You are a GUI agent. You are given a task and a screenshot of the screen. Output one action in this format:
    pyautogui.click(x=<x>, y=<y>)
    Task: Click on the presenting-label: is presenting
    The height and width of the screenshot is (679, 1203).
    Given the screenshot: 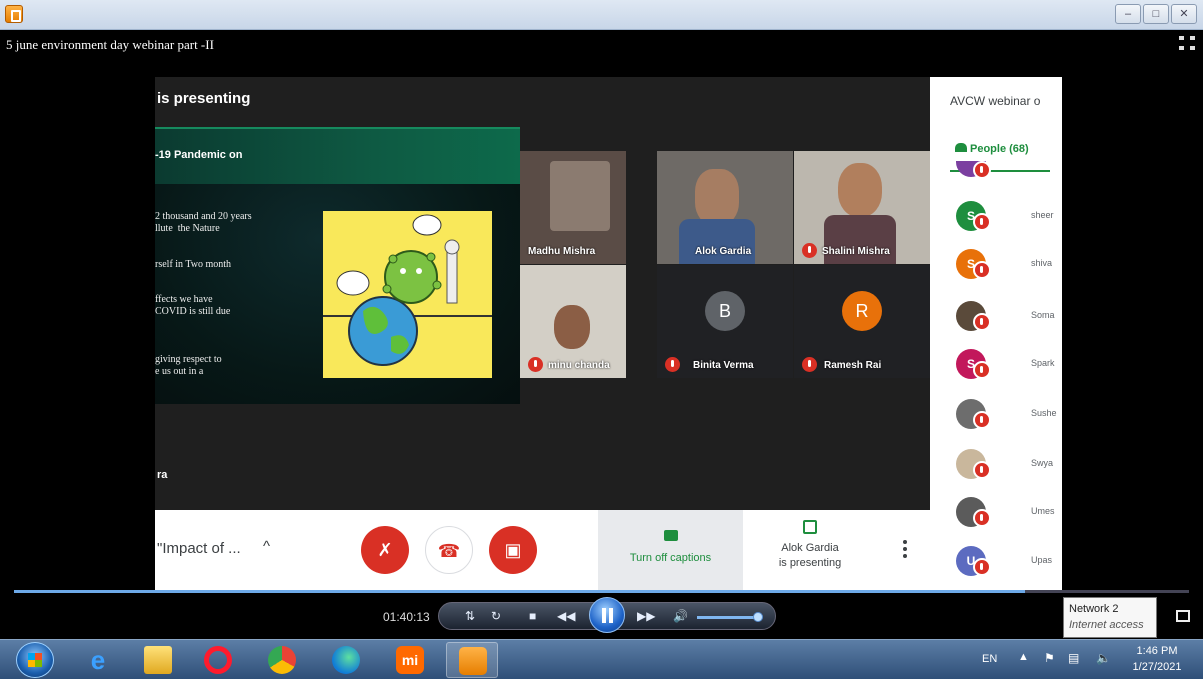 What is the action you would take?
    pyautogui.click(x=204, y=98)
    